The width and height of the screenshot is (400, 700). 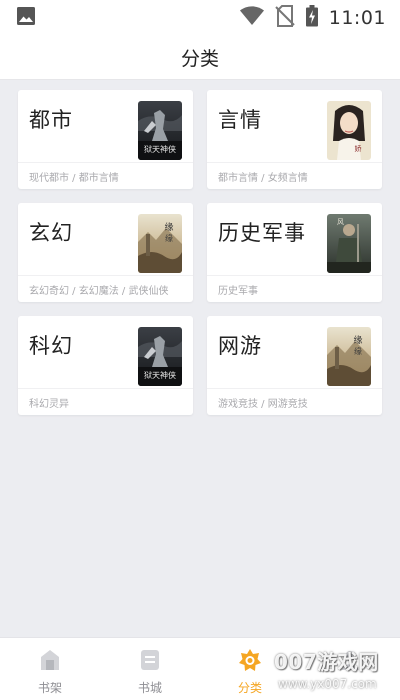 I want to click on category-card-kehuan: 科幻 狱天神侠 科幻灵异, so click(x=105, y=365).